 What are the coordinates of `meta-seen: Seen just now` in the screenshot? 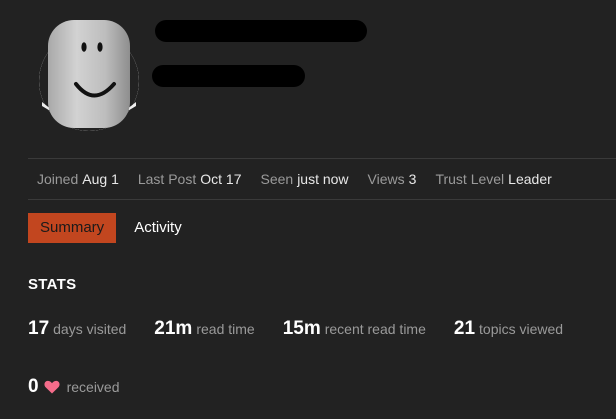 It's located at (304, 179).